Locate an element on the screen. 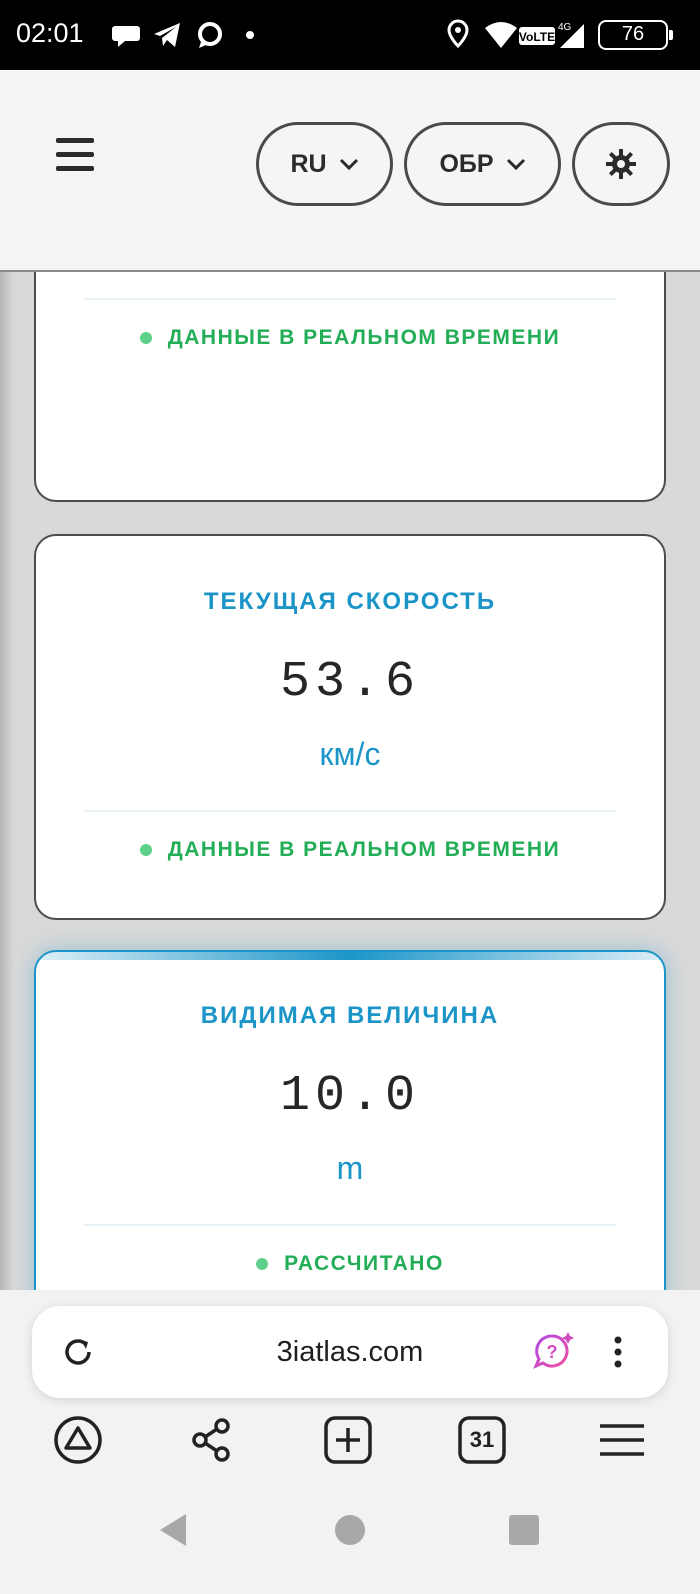 The image size is (700, 1594). battery-icon: 76 is located at coordinates (635, 35).